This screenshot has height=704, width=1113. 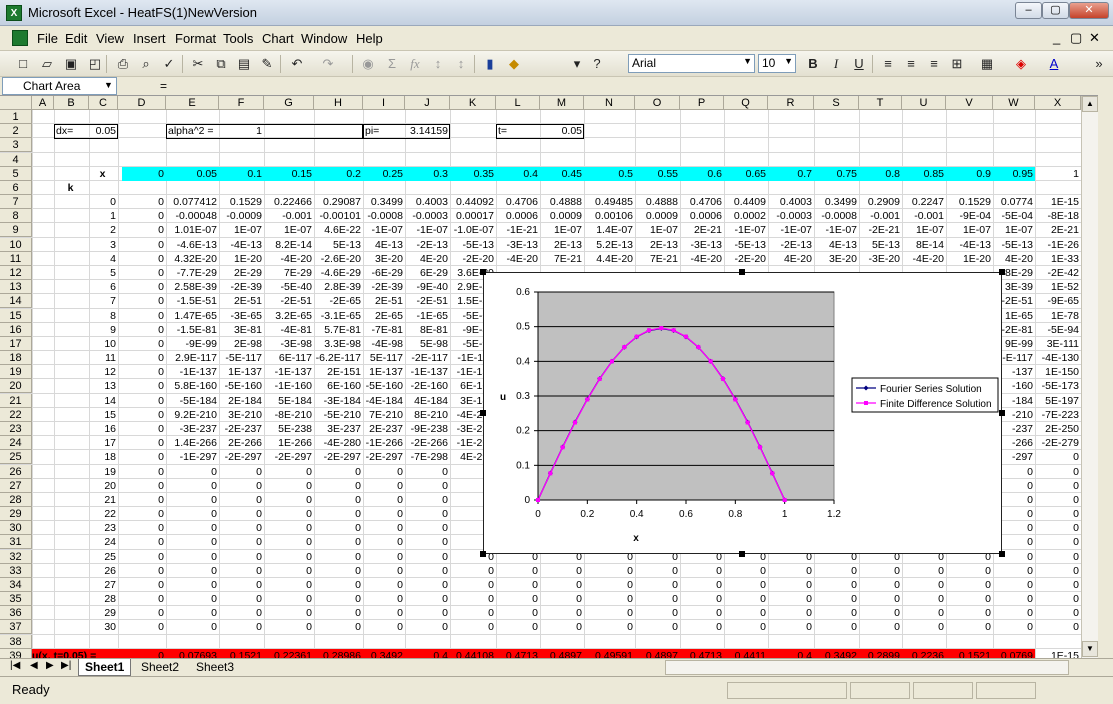 I want to click on data-cell: 2E-13, so click(x=657, y=245).